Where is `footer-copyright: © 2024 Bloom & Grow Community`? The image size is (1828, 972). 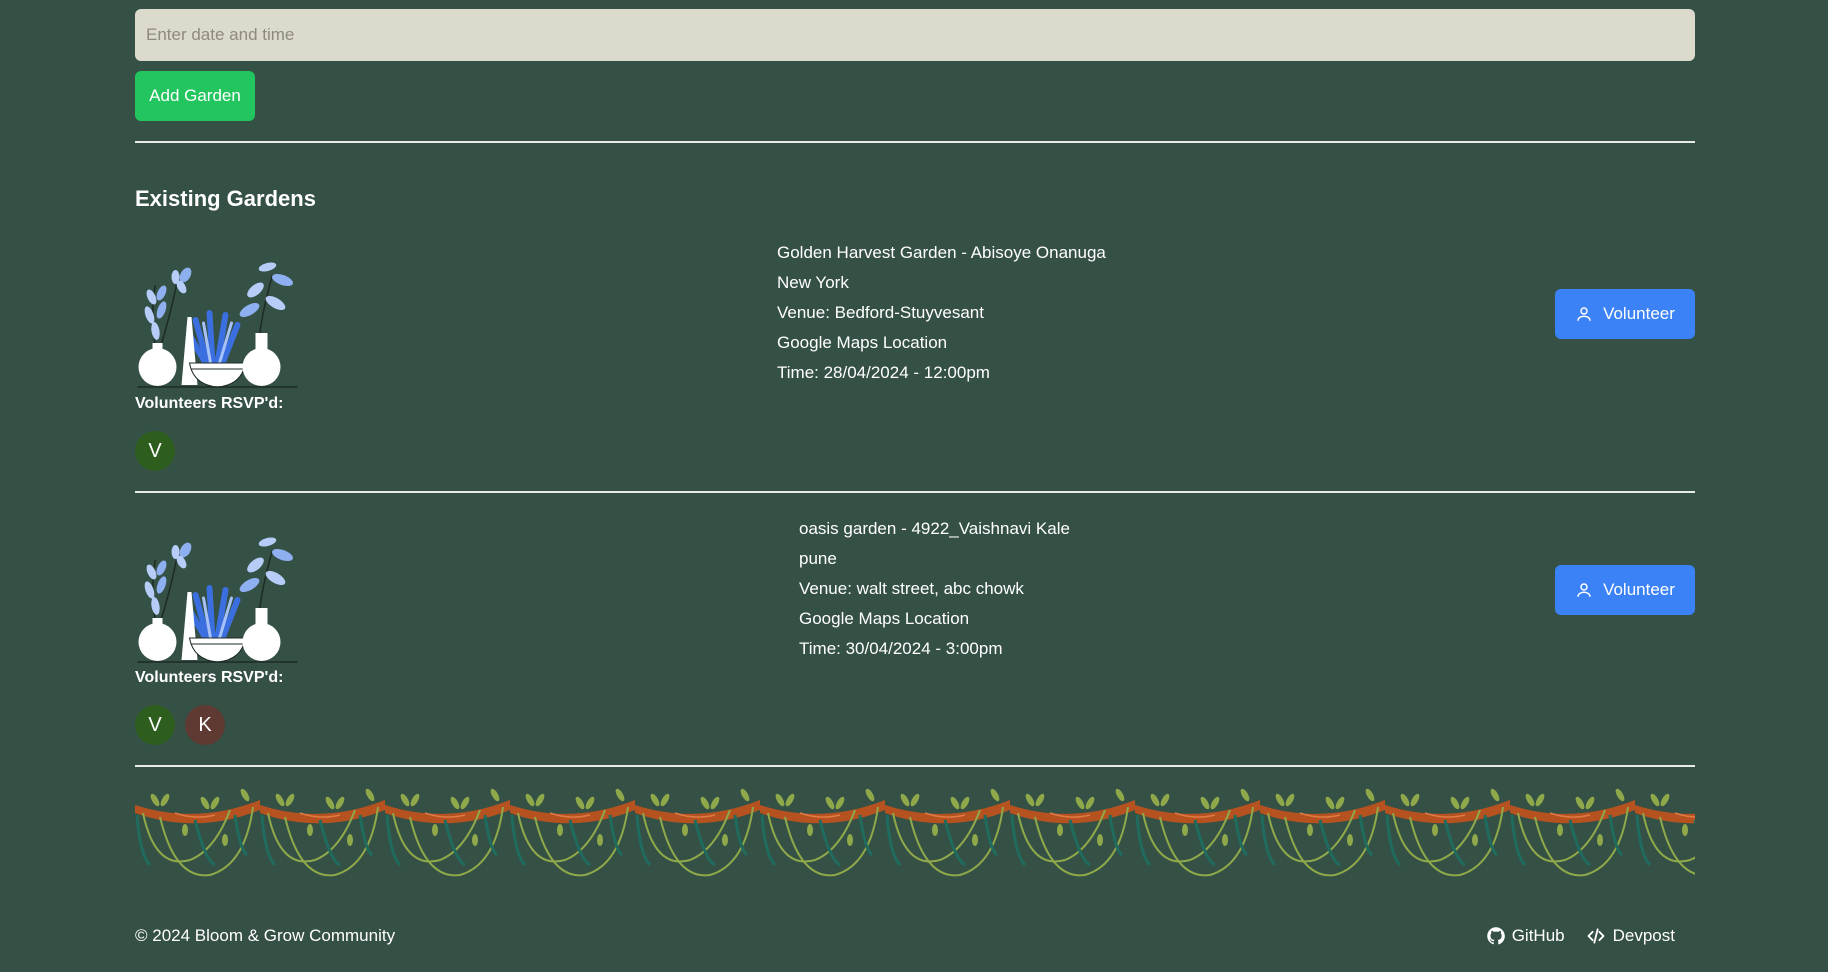 footer-copyright: © 2024 Bloom & Grow Community is located at coordinates (265, 935).